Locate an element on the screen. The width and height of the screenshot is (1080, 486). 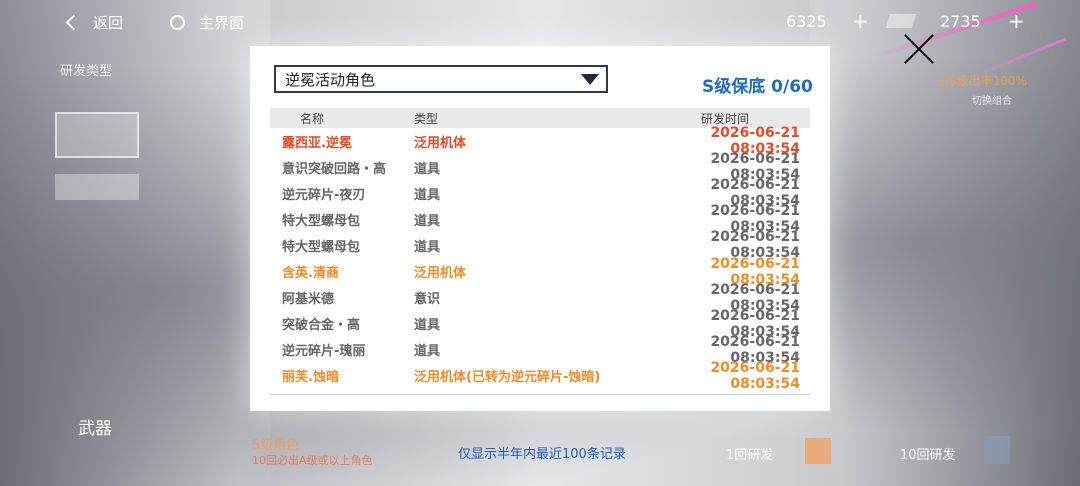
home-ring-icon is located at coordinates (177, 22).